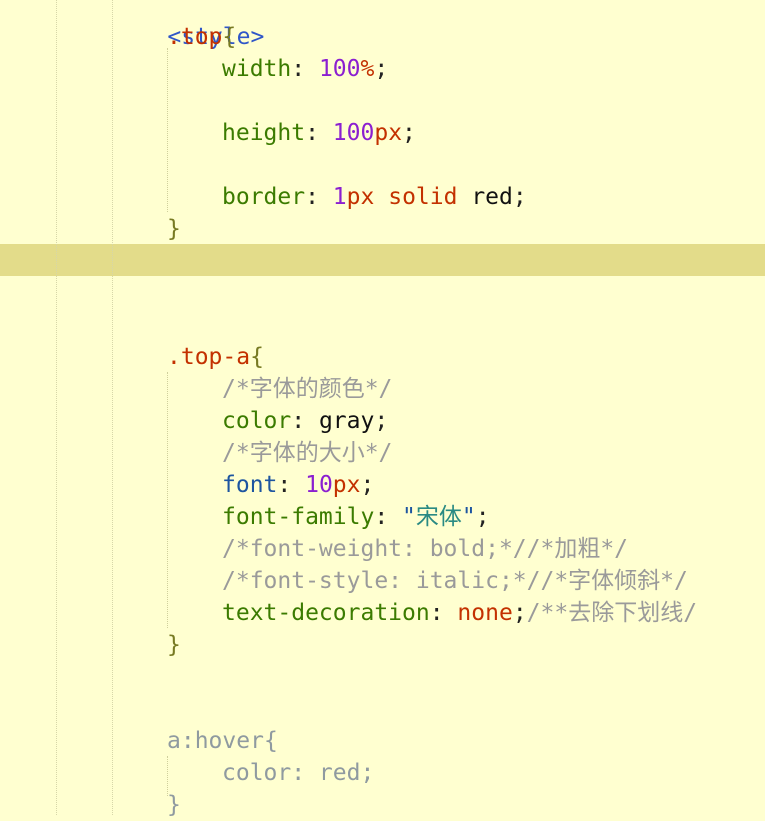 This screenshot has width=765, height=821. Describe the element at coordinates (612, 613) in the screenshot. I see `comment: /**去除下划线/` at that location.